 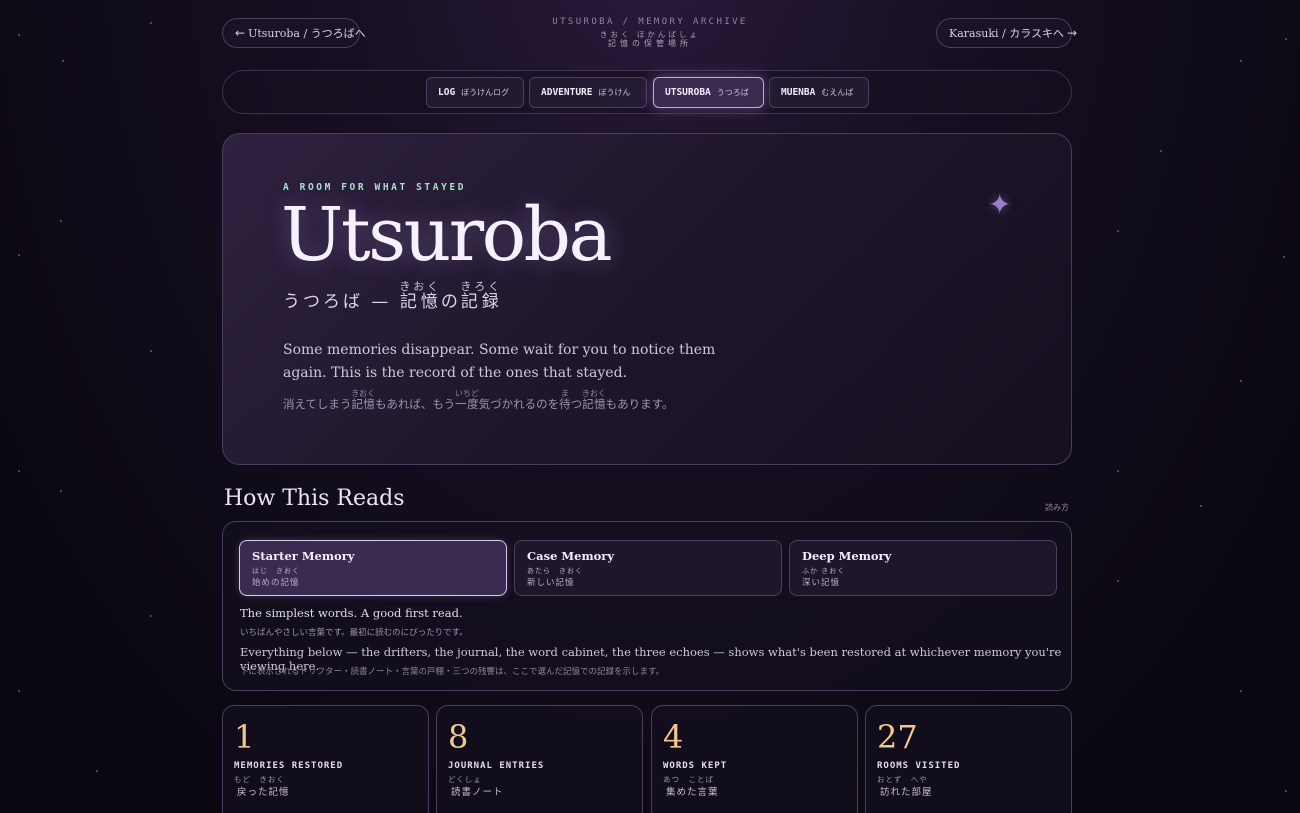 What do you see at coordinates (466, 393) in the screenshot?
I see `desc-jp-ruby2: いちど` at bounding box center [466, 393].